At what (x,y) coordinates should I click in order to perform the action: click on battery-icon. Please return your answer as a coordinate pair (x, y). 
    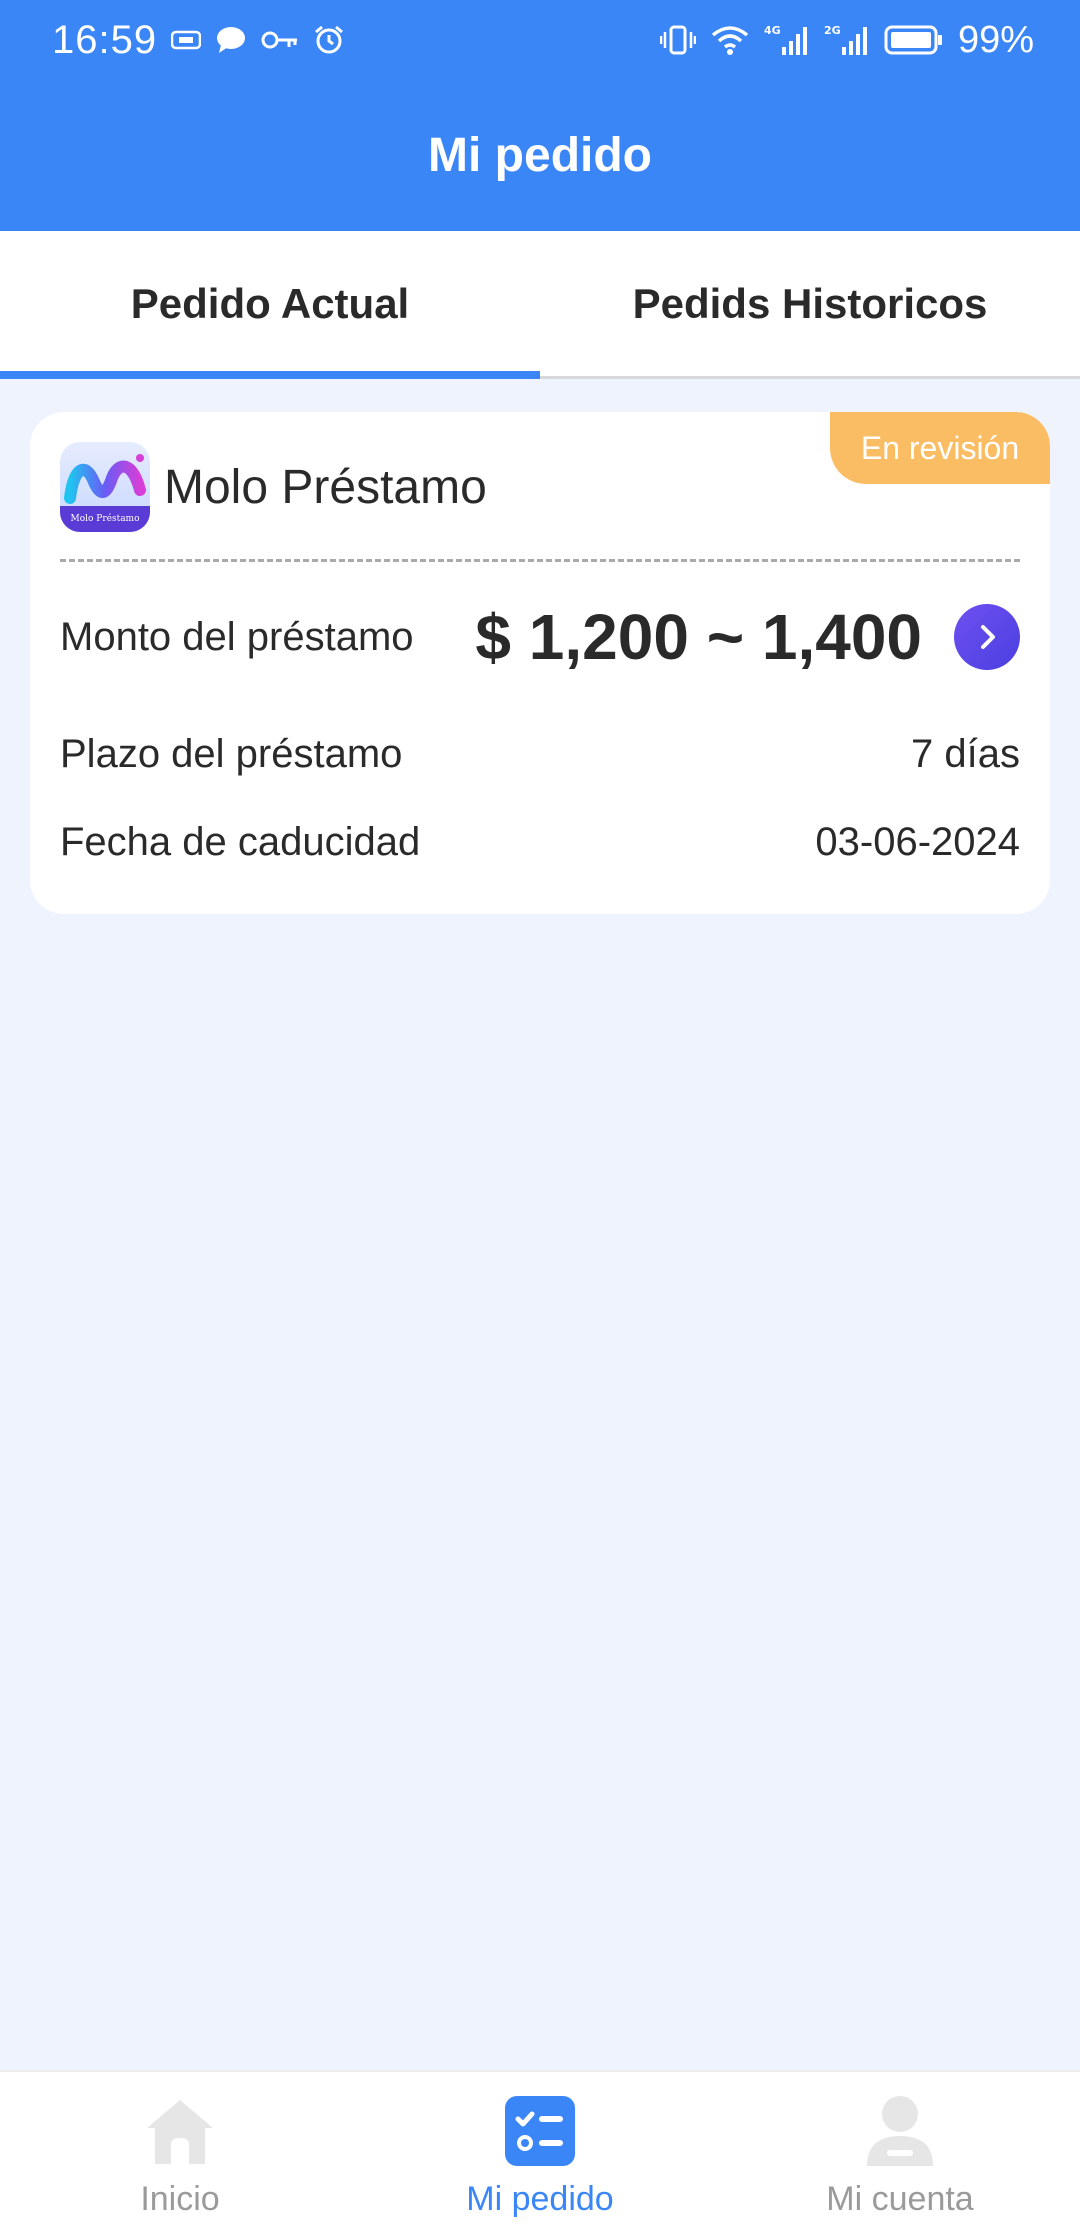
    Looking at the image, I should click on (914, 40).